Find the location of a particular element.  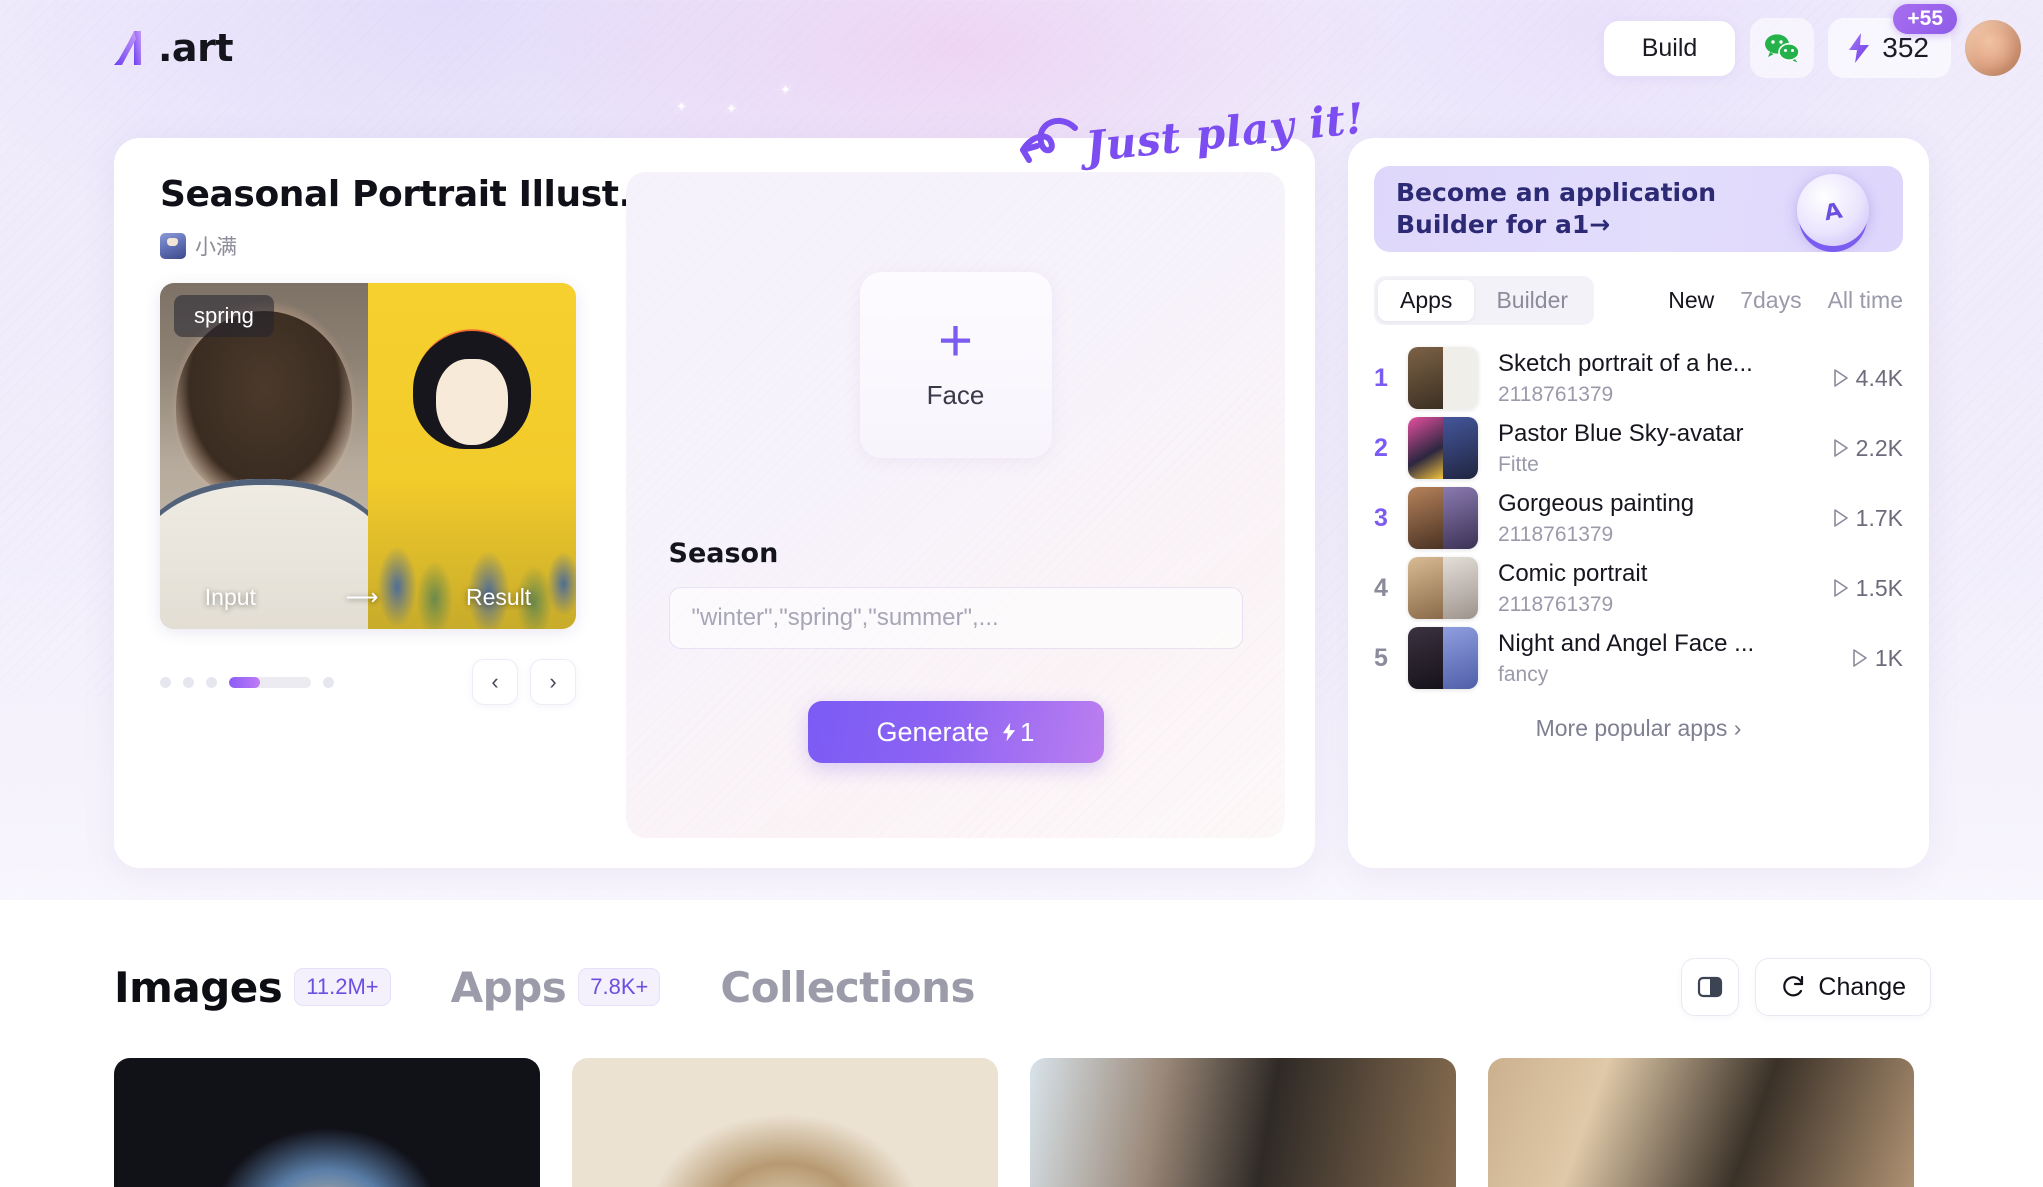

carousel-dots is located at coordinates (188, 682).